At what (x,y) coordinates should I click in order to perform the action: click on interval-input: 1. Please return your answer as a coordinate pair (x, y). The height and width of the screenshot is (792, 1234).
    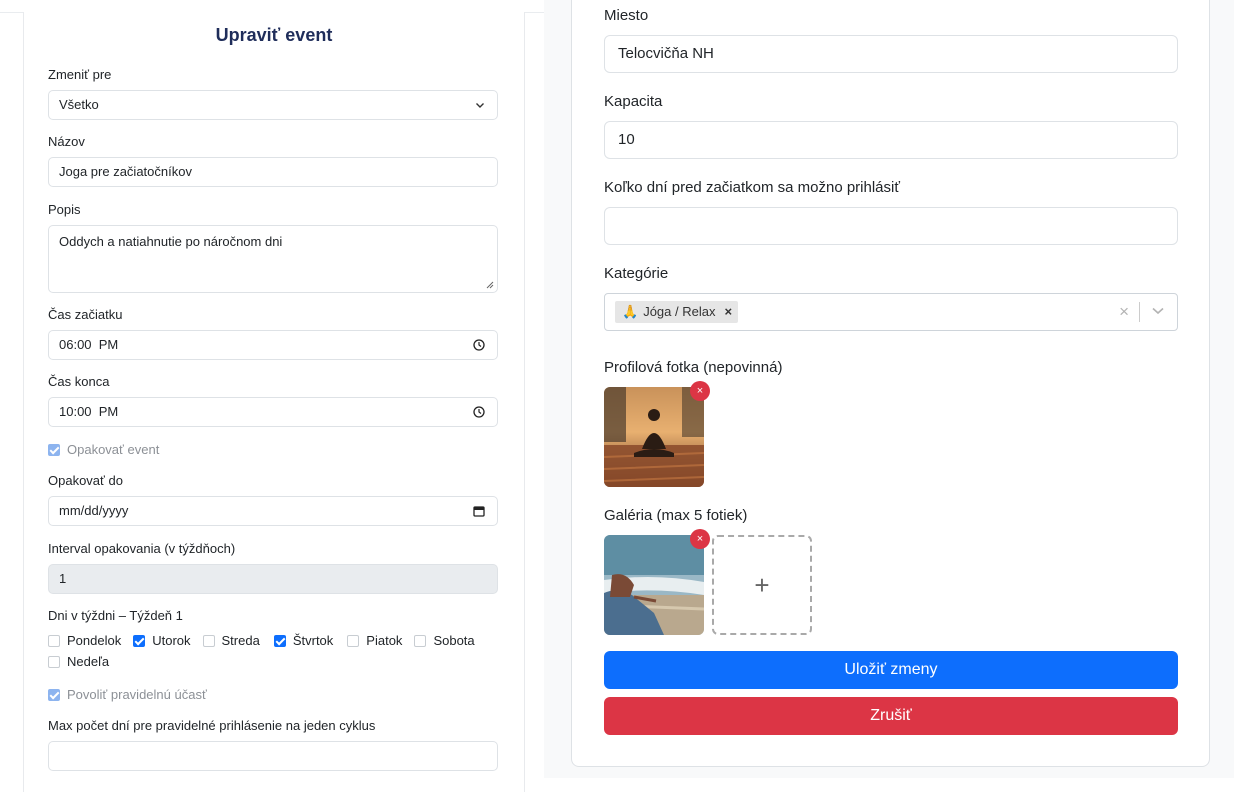
    Looking at the image, I should click on (273, 579).